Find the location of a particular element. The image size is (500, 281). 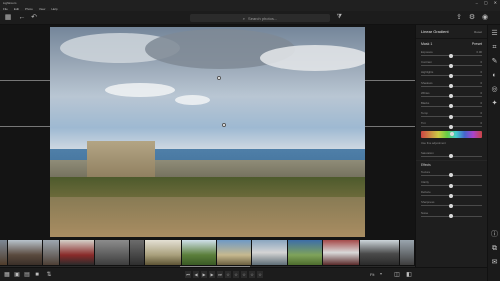

last-icon: ⏭ is located at coordinates (220, 274).